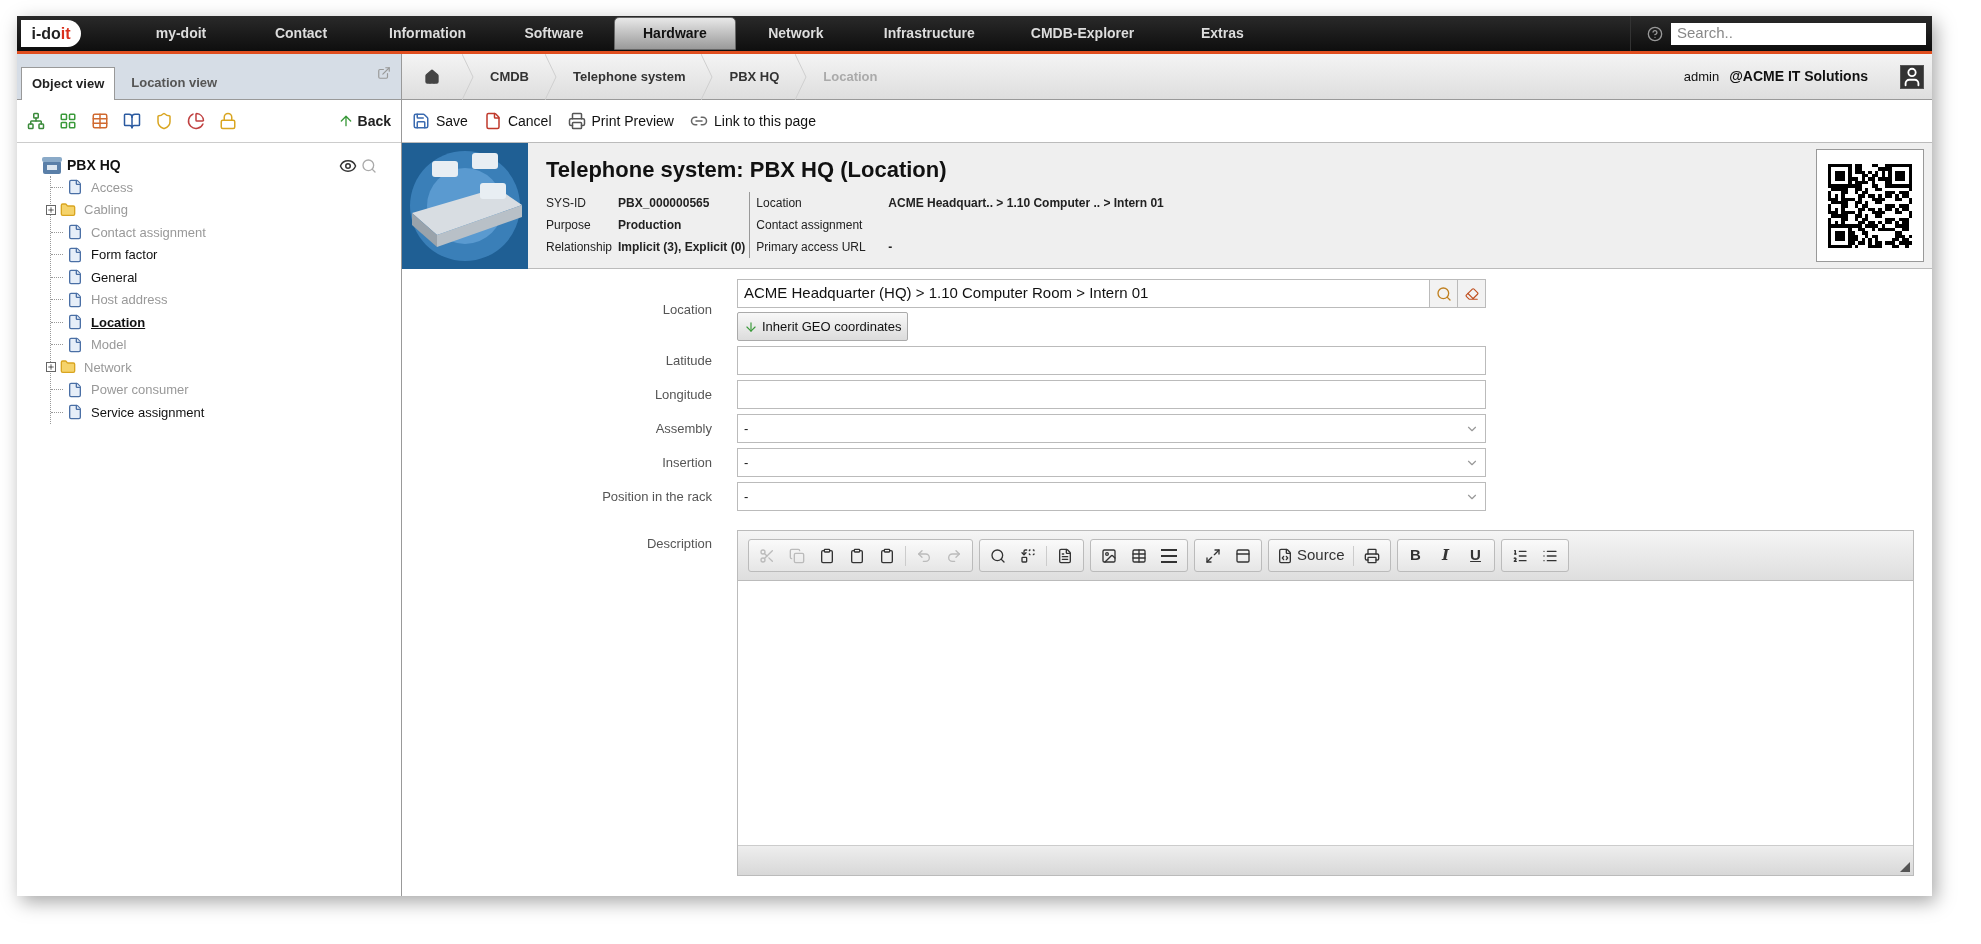  Describe the element at coordinates (1471, 293) in the screenshot. I see `eraser-icon` at that location.